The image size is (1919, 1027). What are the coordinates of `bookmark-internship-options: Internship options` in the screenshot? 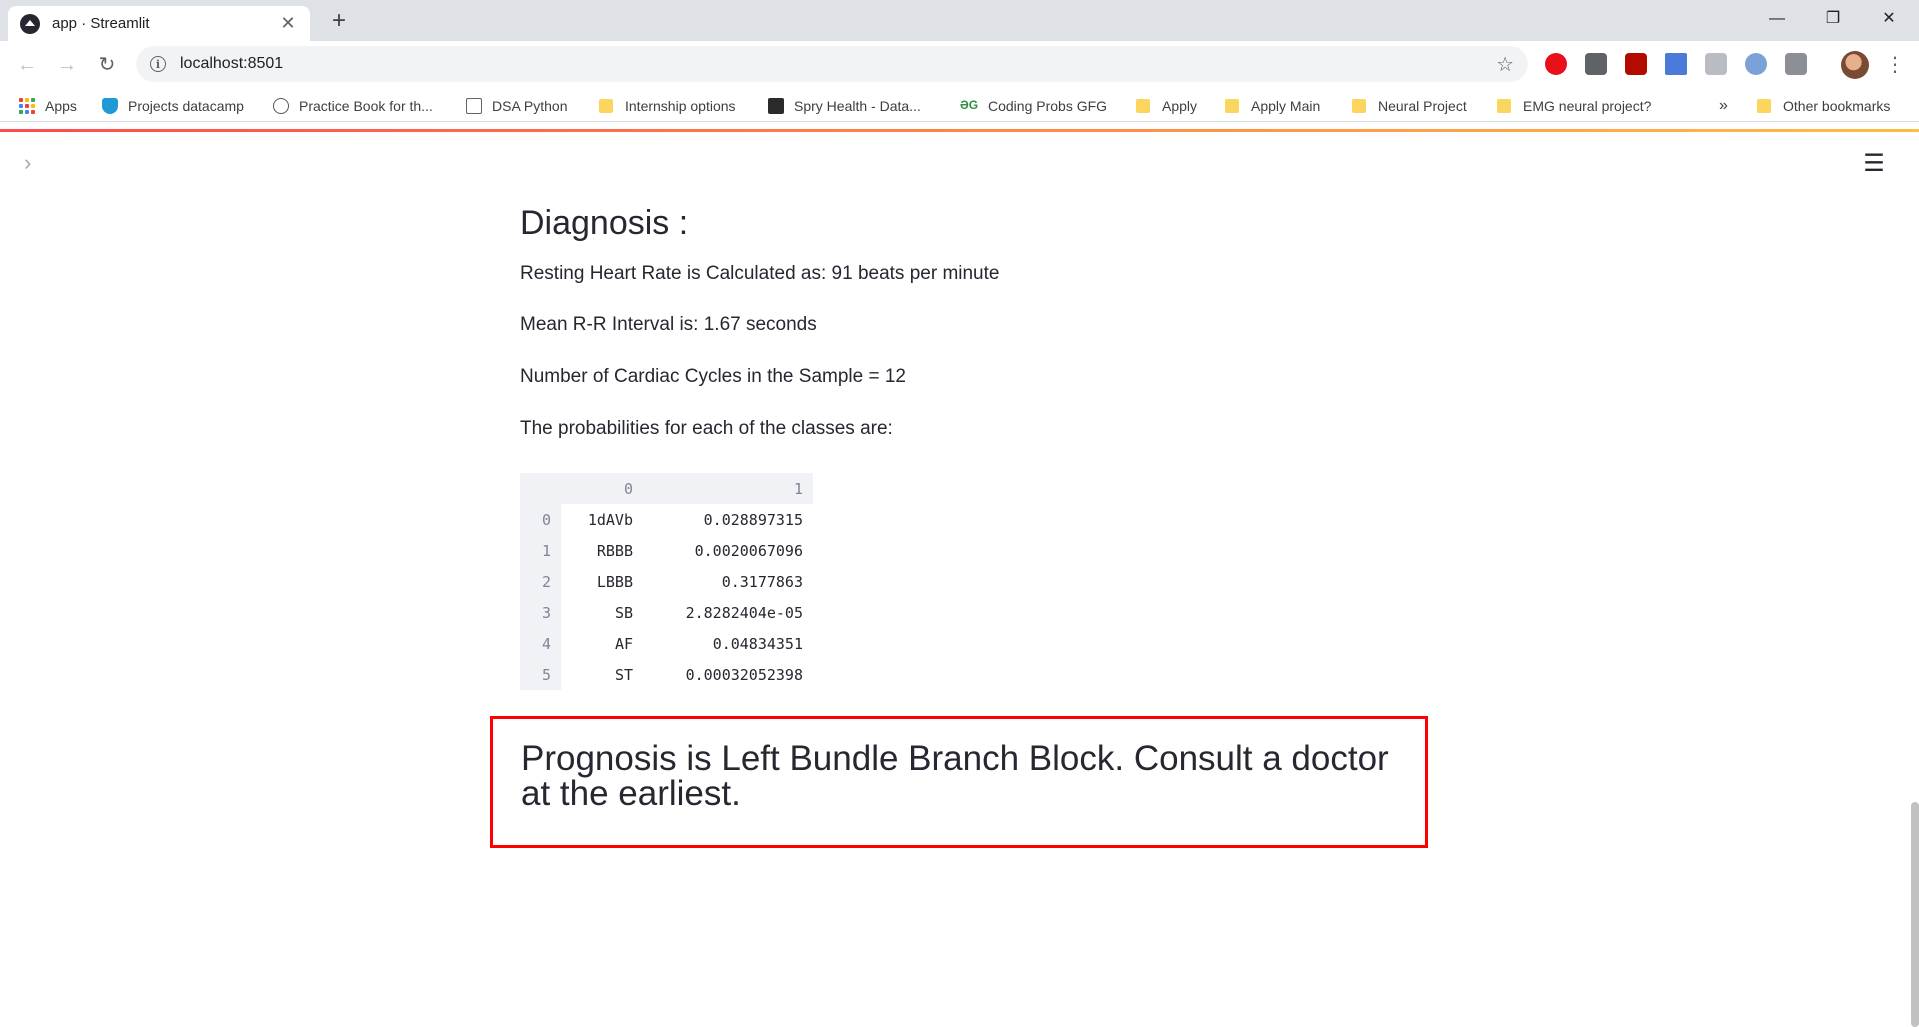 It's located at (667, 106).